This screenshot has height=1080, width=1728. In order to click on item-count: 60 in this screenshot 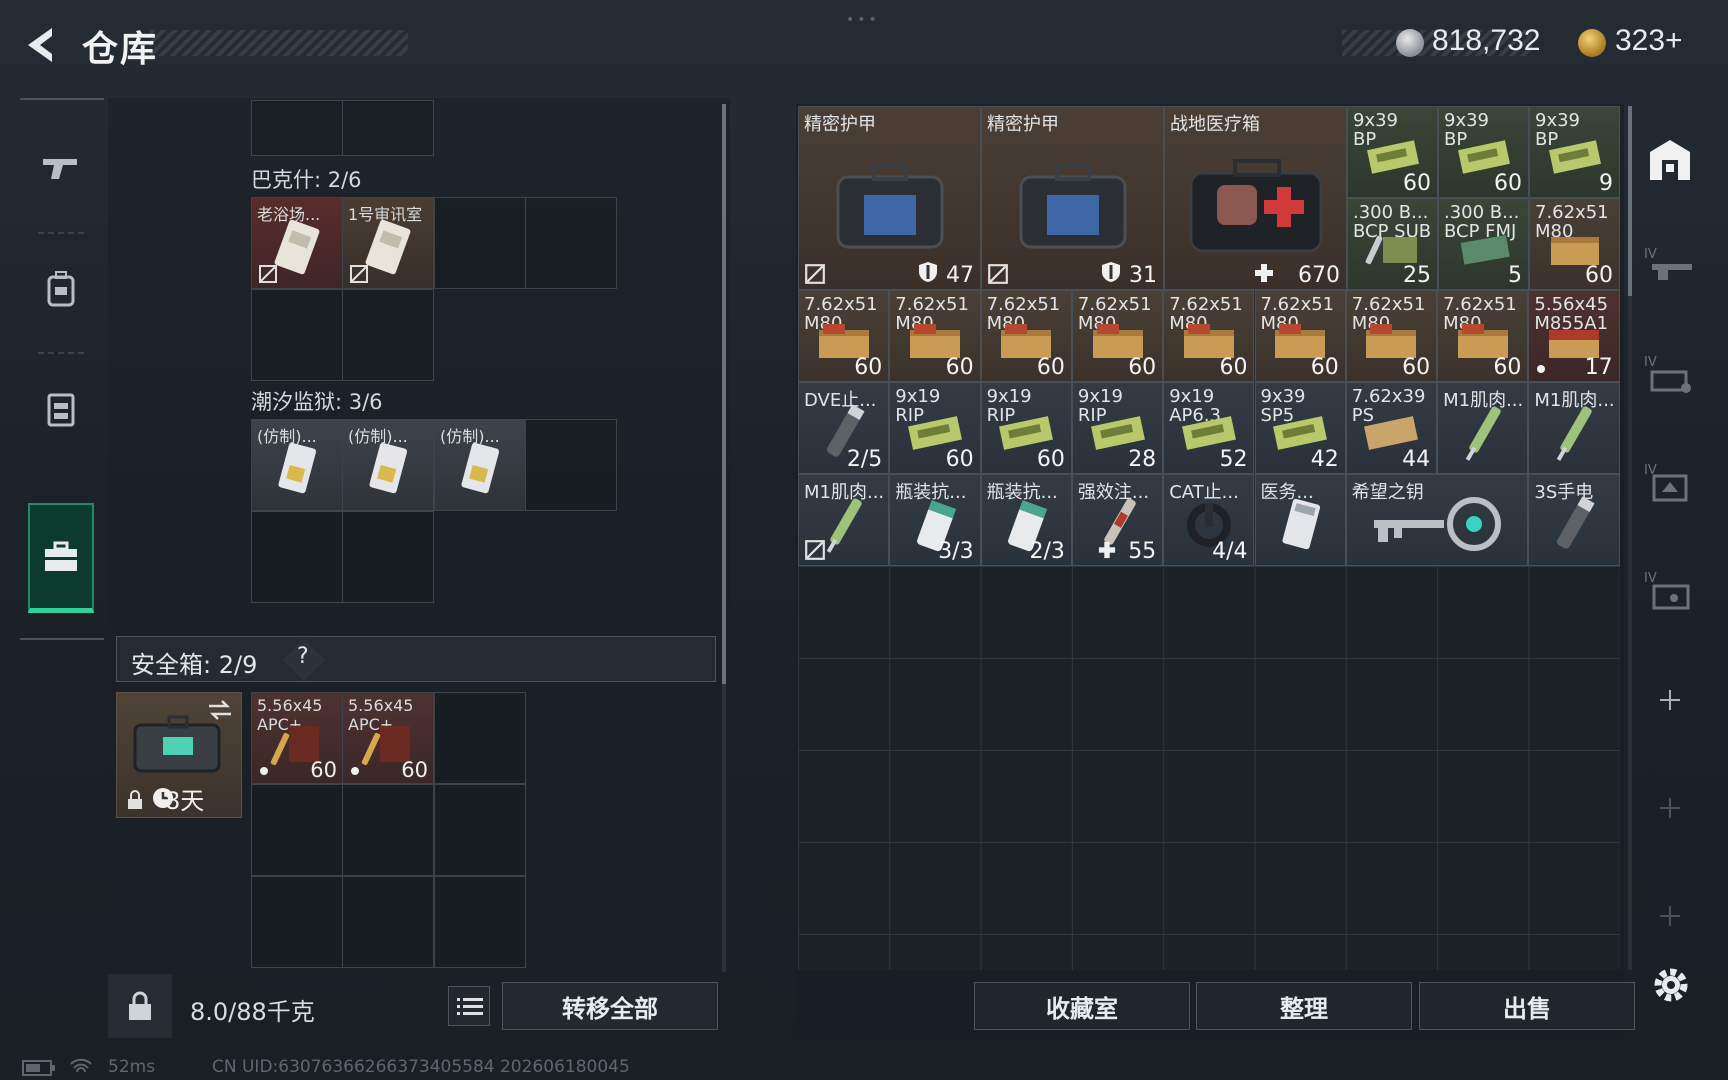, I will do `click(1508, 183)`.